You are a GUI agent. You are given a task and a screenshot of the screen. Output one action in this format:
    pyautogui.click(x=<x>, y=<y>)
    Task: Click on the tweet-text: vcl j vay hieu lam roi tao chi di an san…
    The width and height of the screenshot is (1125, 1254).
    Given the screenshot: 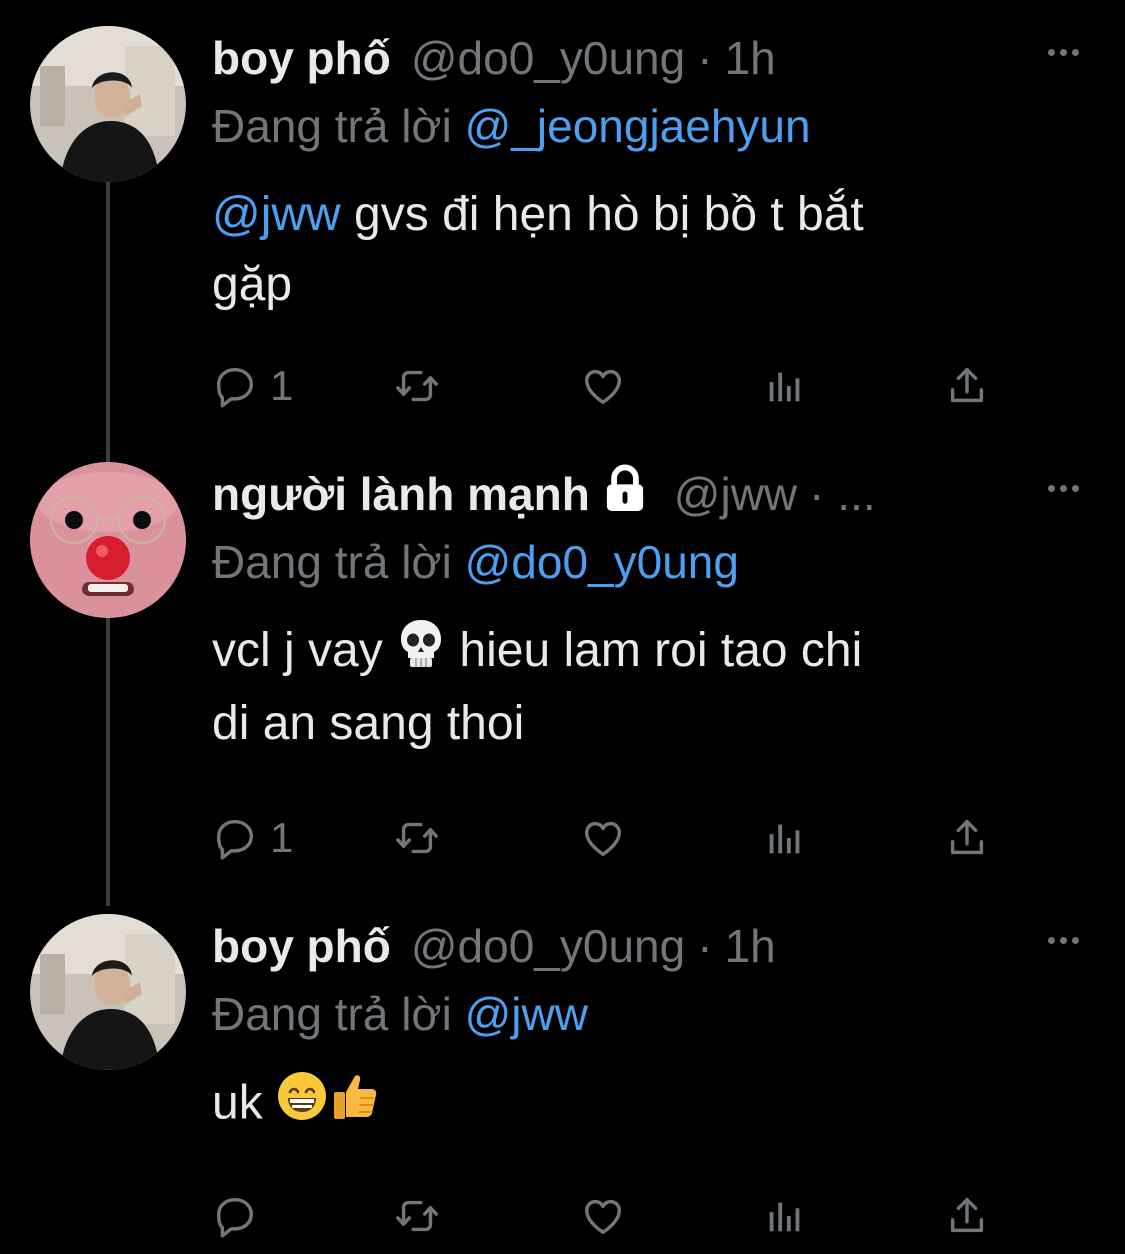 What is the action you would take?
    pyautogui.click(x=648, y=687)
    